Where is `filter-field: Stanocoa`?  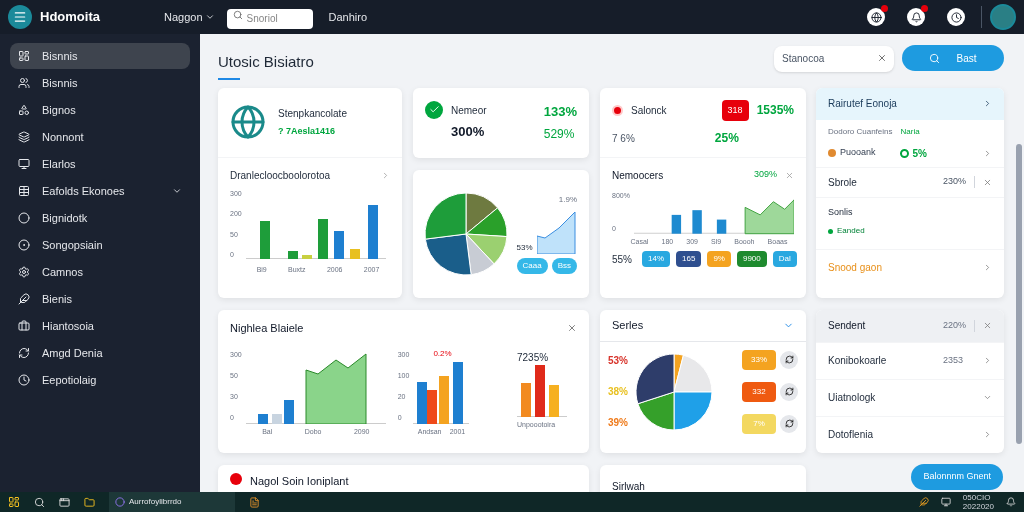
filter-field: Stanocoa is located at coordinates (834, 58).